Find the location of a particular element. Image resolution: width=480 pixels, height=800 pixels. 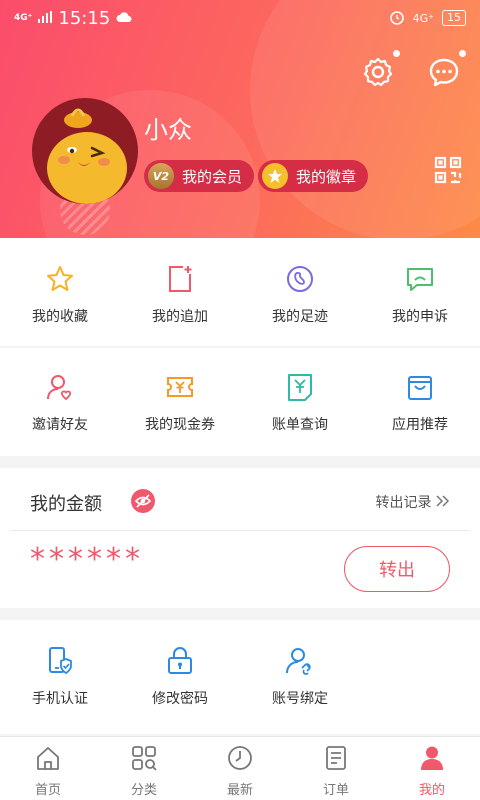

tab-latest: 最新 is located at coordinates (240, 768).